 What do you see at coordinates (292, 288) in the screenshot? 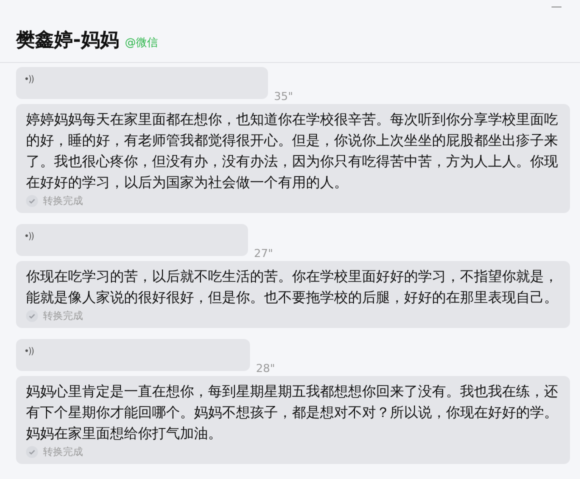
I see `transcript-text: 你现在吃学习的苦，以后就不吃生活的苦。你在学校里面好好的学习，不指望你就是，能就是像人家说的很好很好，但是你。也不要拖学校的后腿，好好的在那里表现自己。` at bounding box center [292, 288].